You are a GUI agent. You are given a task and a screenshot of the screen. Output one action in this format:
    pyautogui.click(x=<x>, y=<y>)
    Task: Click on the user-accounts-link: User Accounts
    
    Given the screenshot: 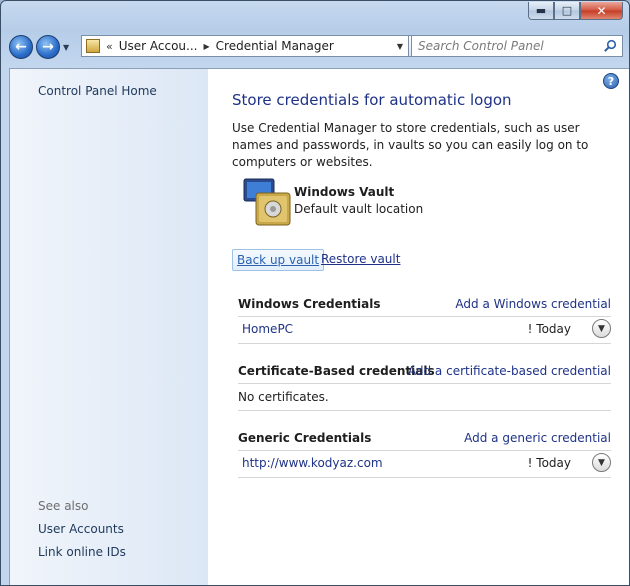 What is the action you would take?
    pyautogui.click(x=81, y=529)
    